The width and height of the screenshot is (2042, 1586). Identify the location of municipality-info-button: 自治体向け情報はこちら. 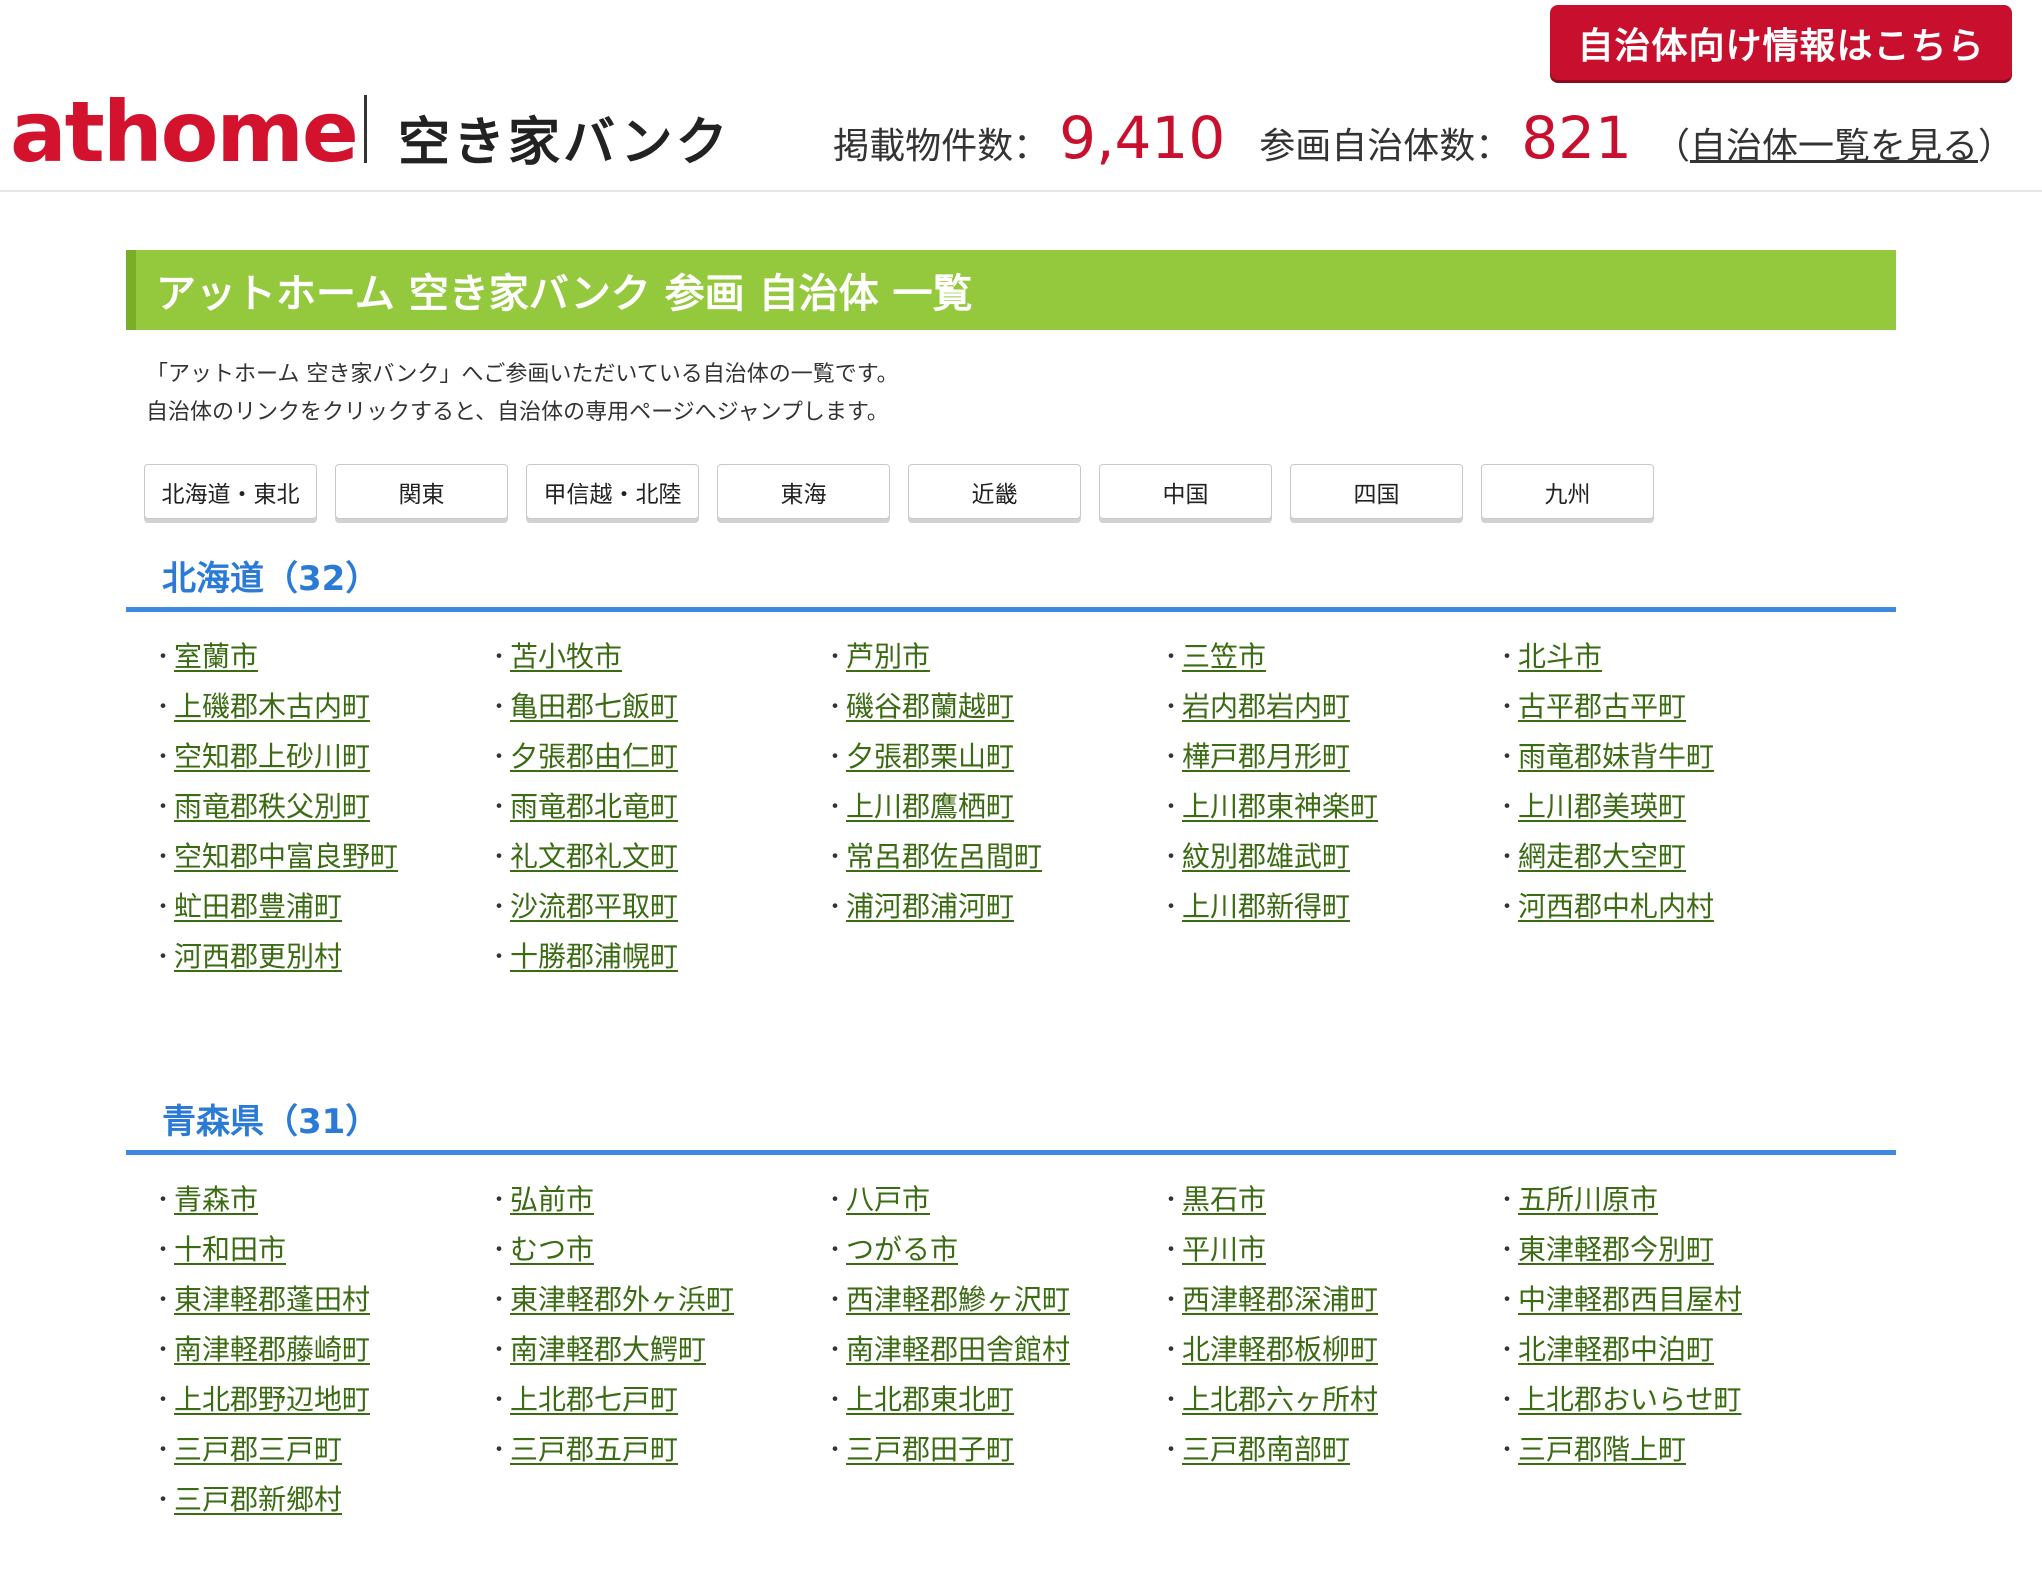
(1781, 42).